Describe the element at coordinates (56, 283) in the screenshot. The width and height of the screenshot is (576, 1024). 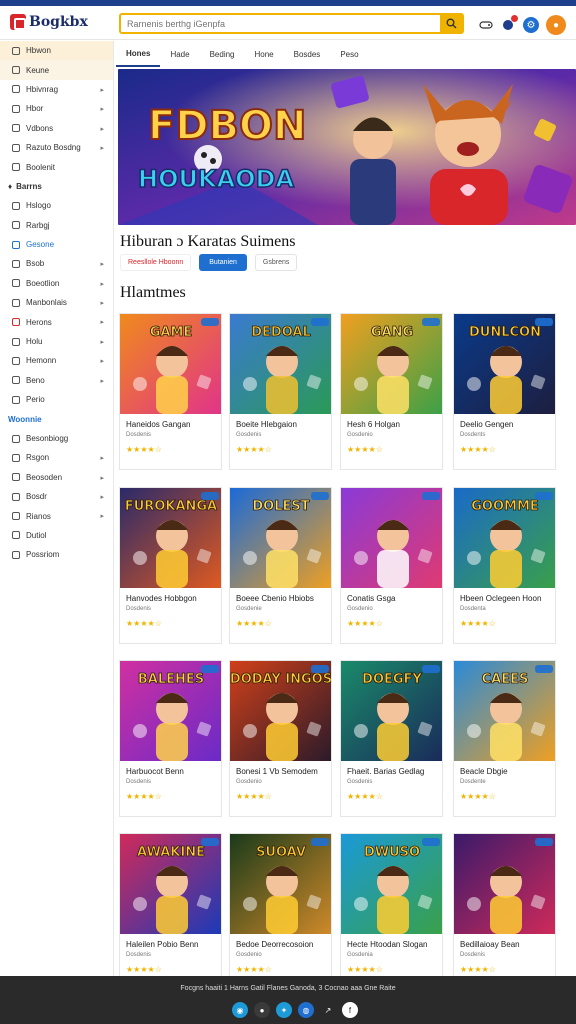
I see `sidebar-item: Boeotlion ▸` at that location.